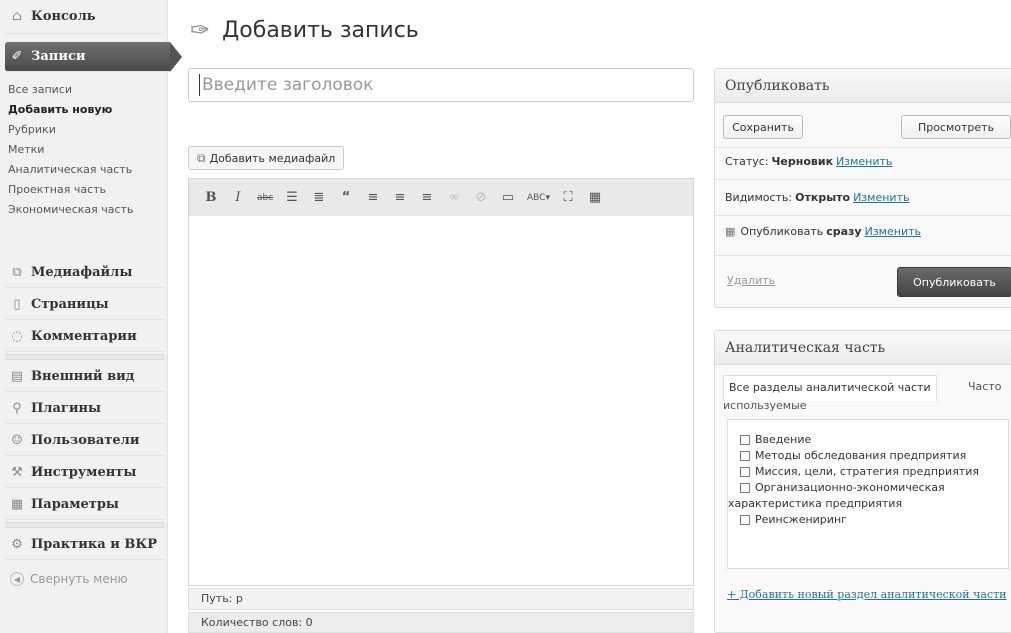  I want to click on category-label: Миссия, цели, стратегия предприятия, so click(867, 471).